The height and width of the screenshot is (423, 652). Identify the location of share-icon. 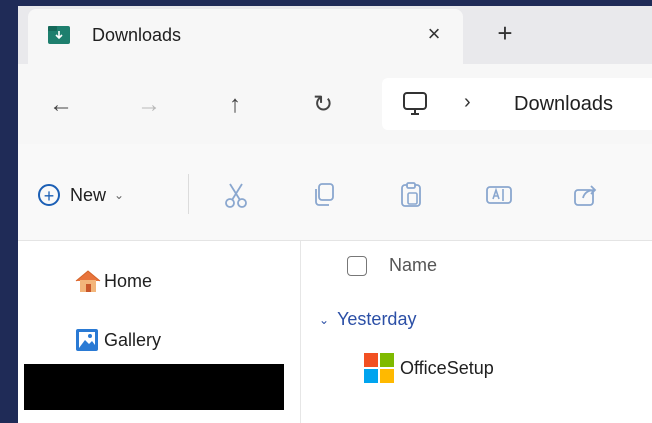
(586, 195).